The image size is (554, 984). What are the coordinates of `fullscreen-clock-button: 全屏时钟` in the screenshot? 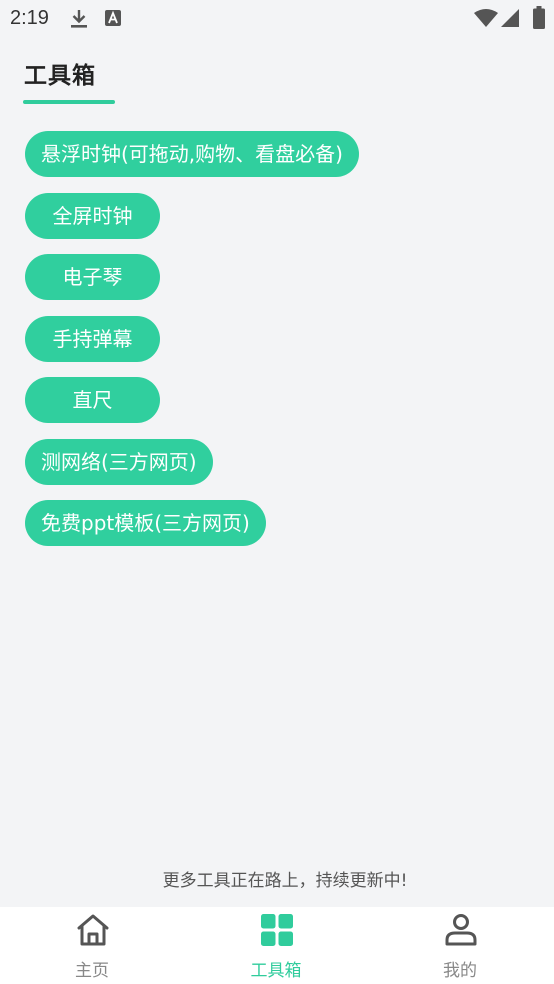 It's located at (92, 215).